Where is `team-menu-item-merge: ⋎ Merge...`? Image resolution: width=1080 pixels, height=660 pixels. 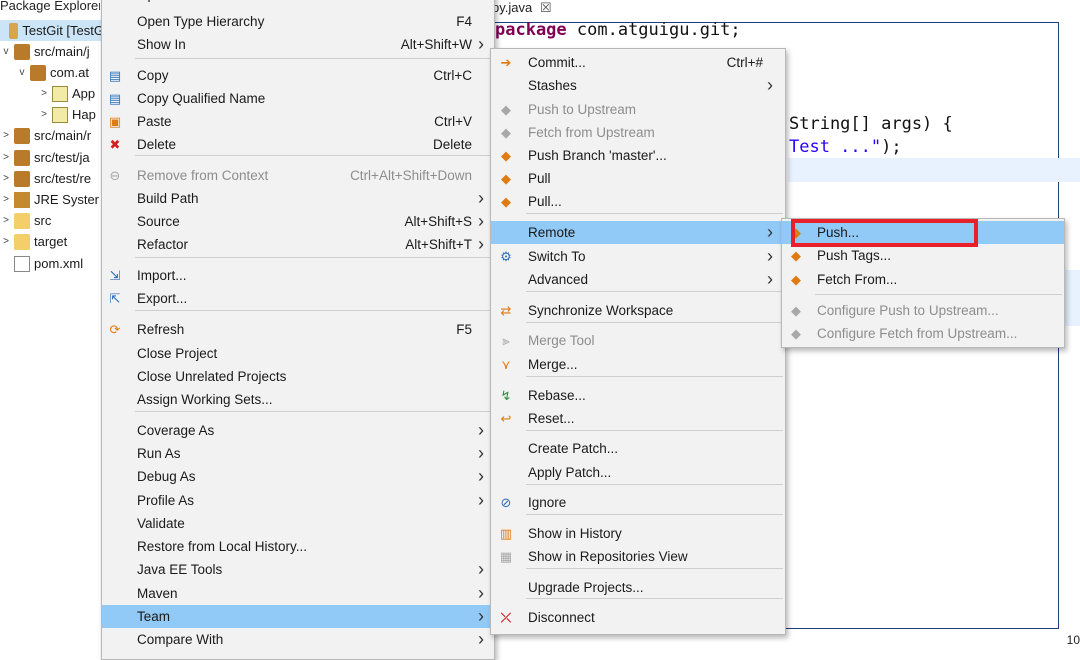 team-menu-item-merge: ⋎ Merge... is located at coordinates (638, 364).